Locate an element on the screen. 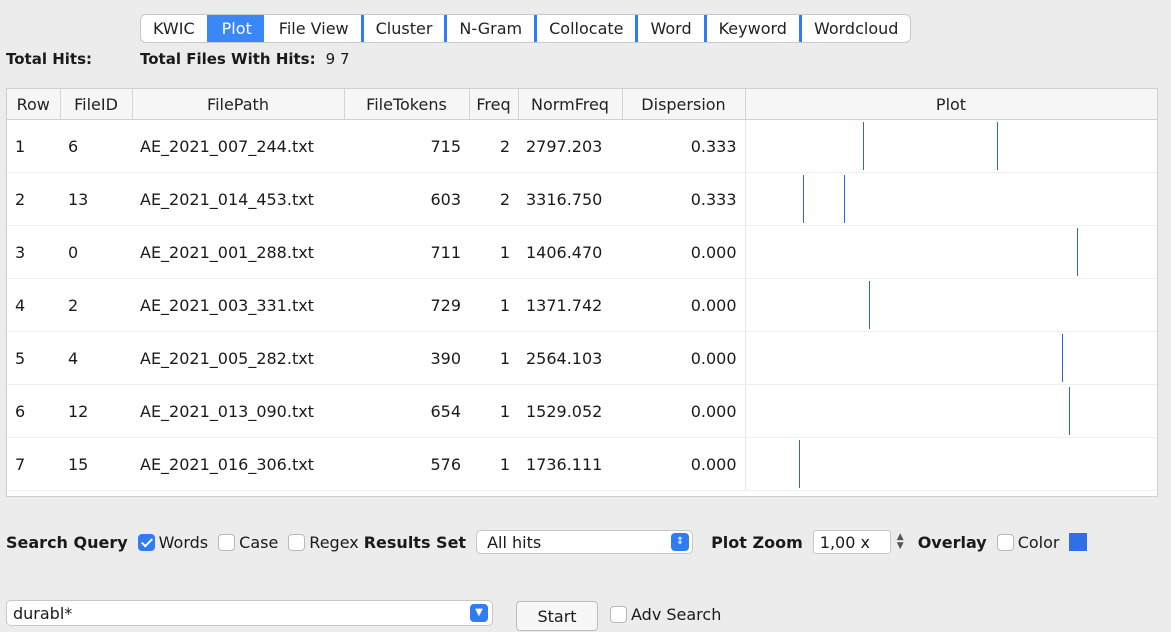  plot-zoom-value: 1,00 x is located at coordinates (844, 542).